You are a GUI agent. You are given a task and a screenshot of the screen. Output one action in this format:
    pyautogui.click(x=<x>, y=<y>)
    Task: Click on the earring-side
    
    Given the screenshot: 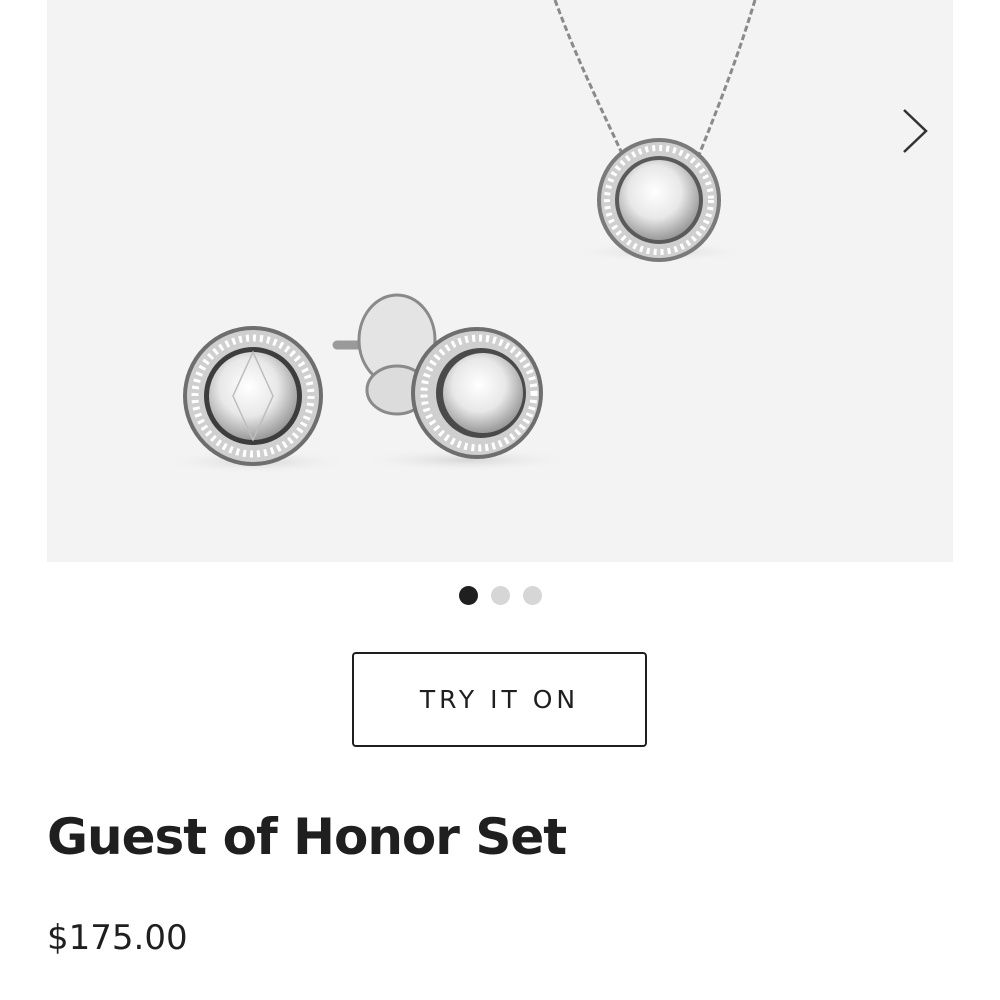 What is the action you would take?
    pyautogui.click(x=454, y=382)
    